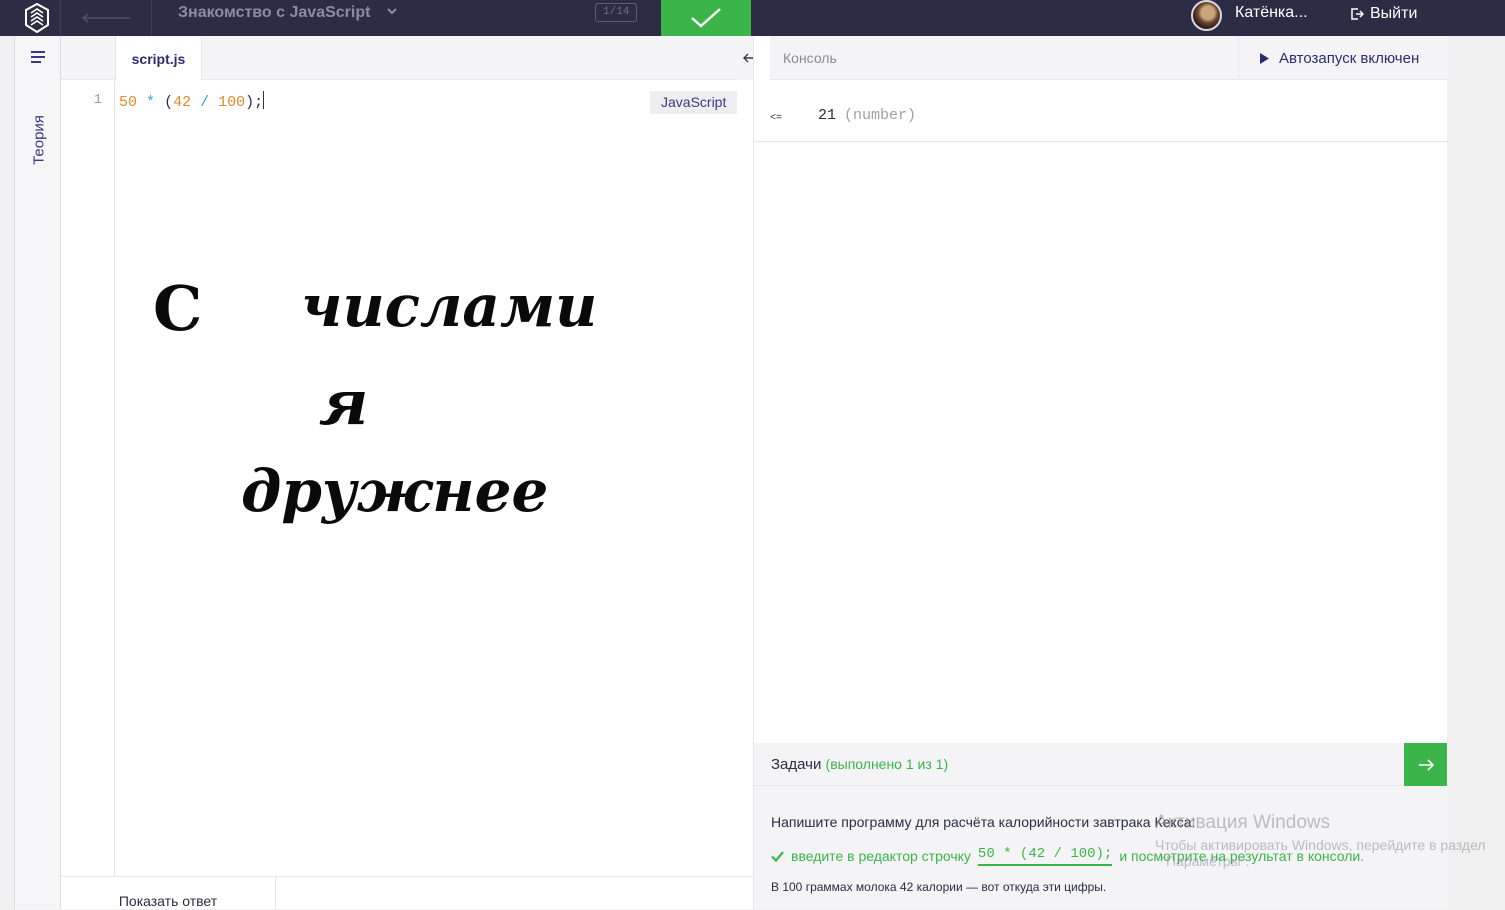  I want to click on tasks-title-row: Задачи (выполнено 1 из 1), so click(859, 764).